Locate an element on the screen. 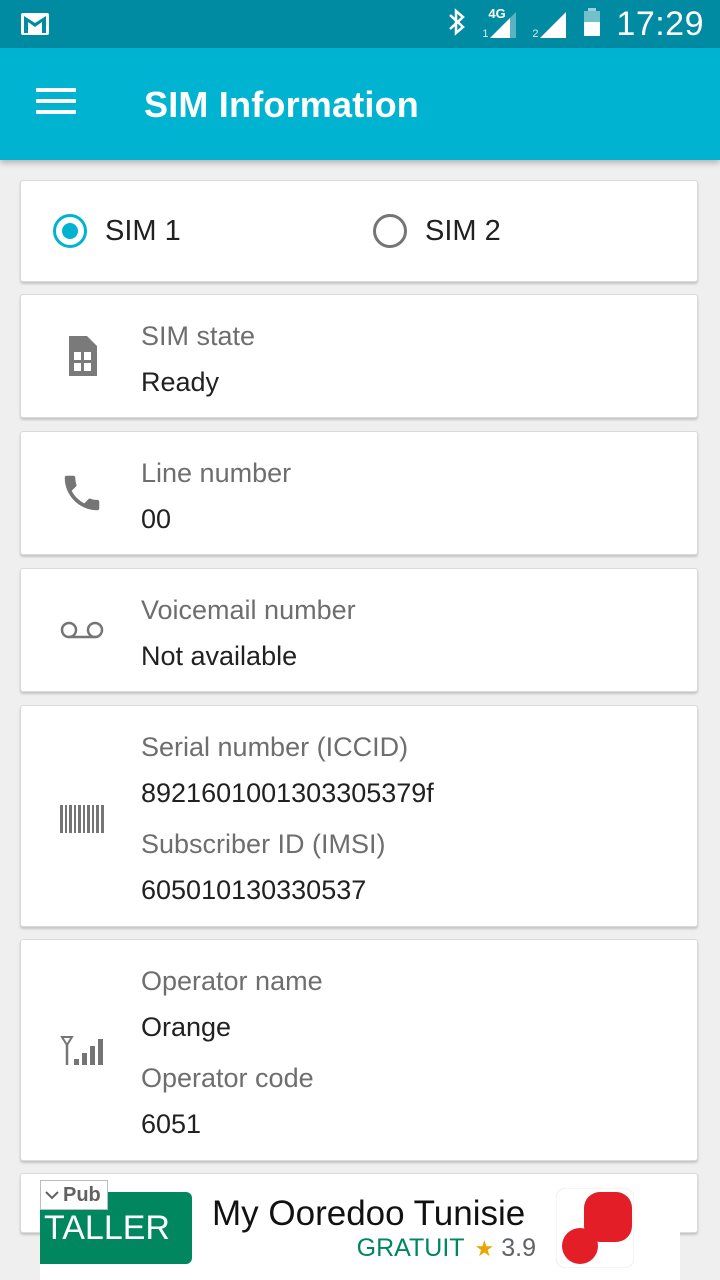 This screenshot has height=1280, width=720. app-bar: SIM Information is located at coordinates (360, 104).